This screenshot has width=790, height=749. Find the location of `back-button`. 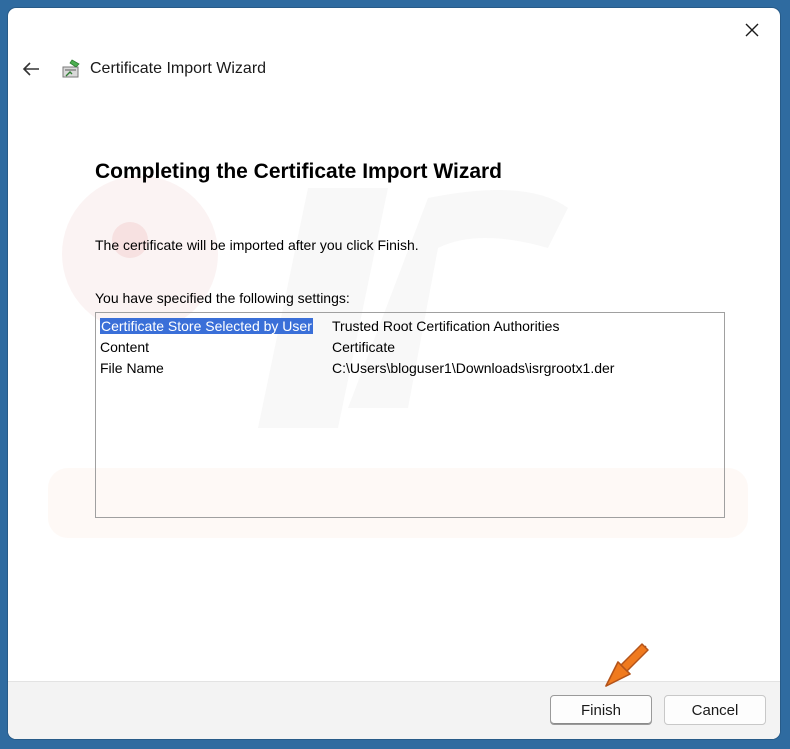

back-button is located at coordinates (31, 69).